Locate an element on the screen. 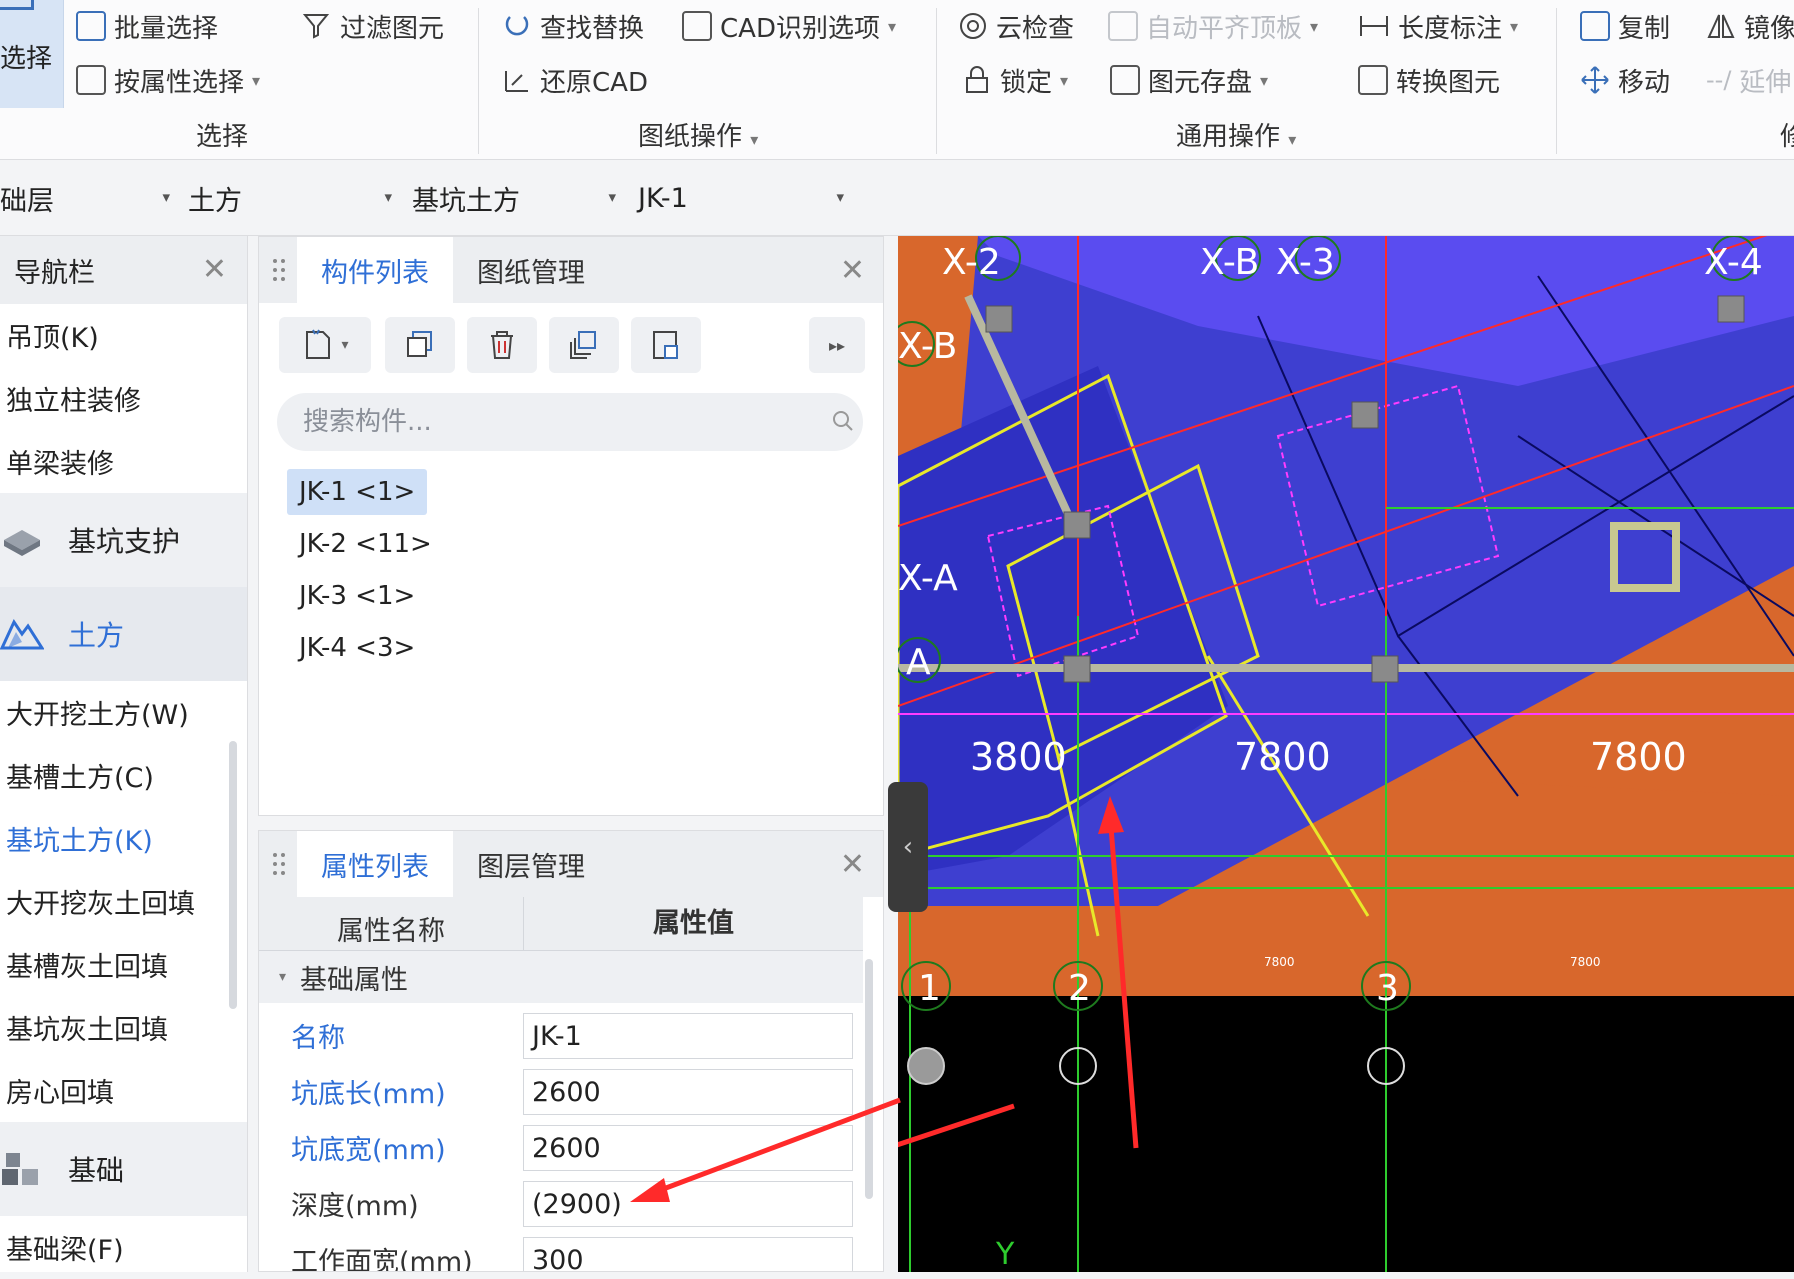  select-by-attribute-button: 按属性选择 ▾ is located at coordinates (168, 80).